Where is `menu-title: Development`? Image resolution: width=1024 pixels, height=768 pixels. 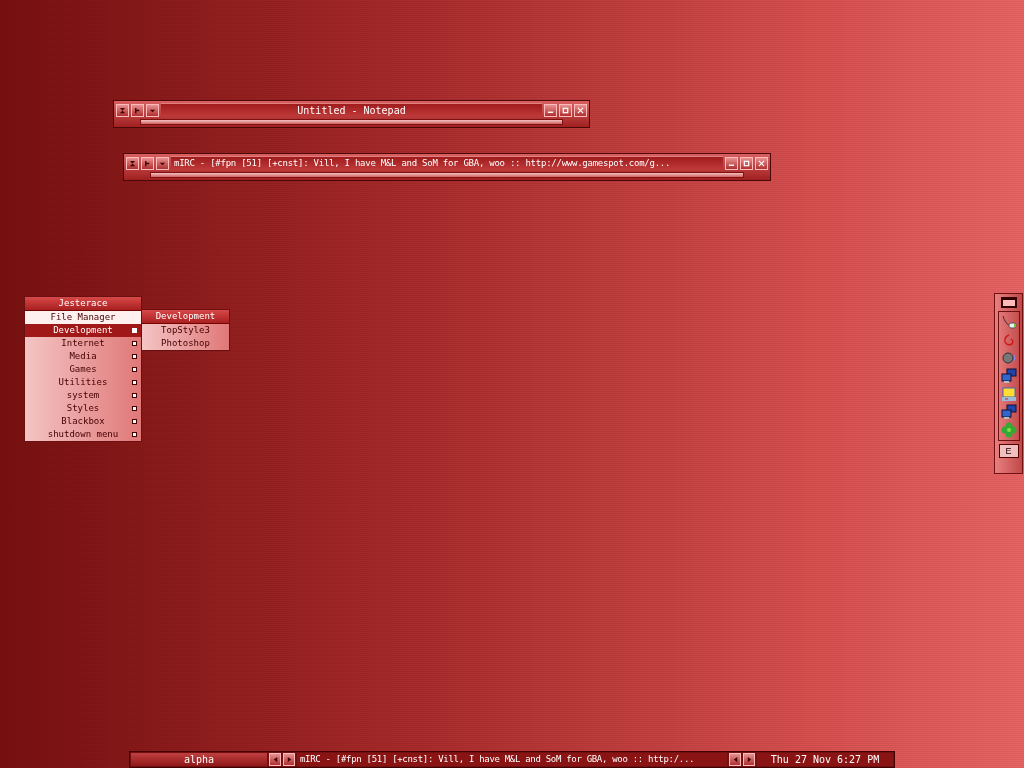 menu-title: Development is located at coordinates (185, 317).